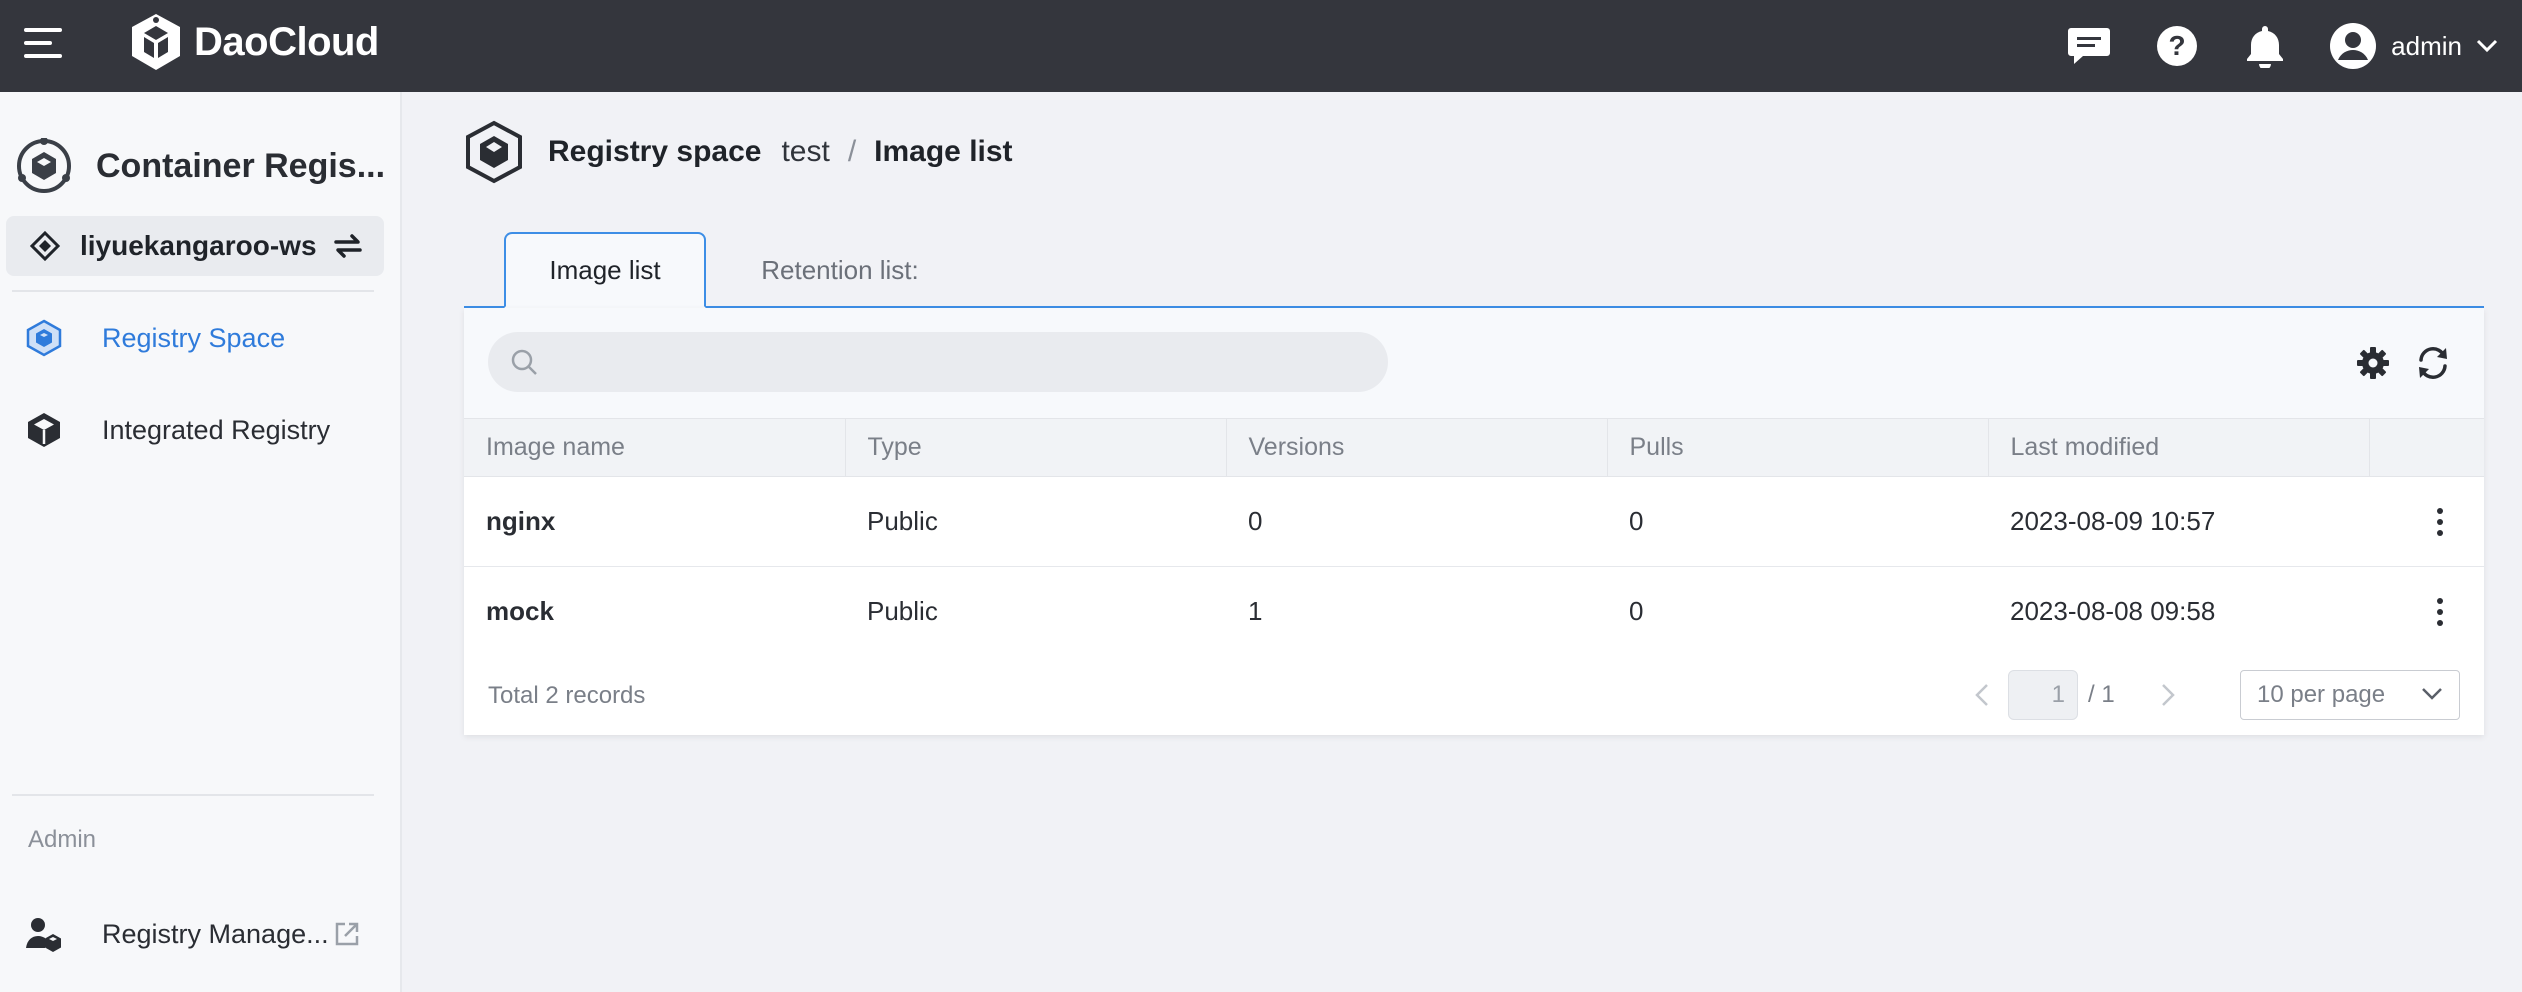 This screenshot has width=2522, height=992. I want to click on sidebar-item-integrated-registry: Integrated Registry, so click(200, 430).